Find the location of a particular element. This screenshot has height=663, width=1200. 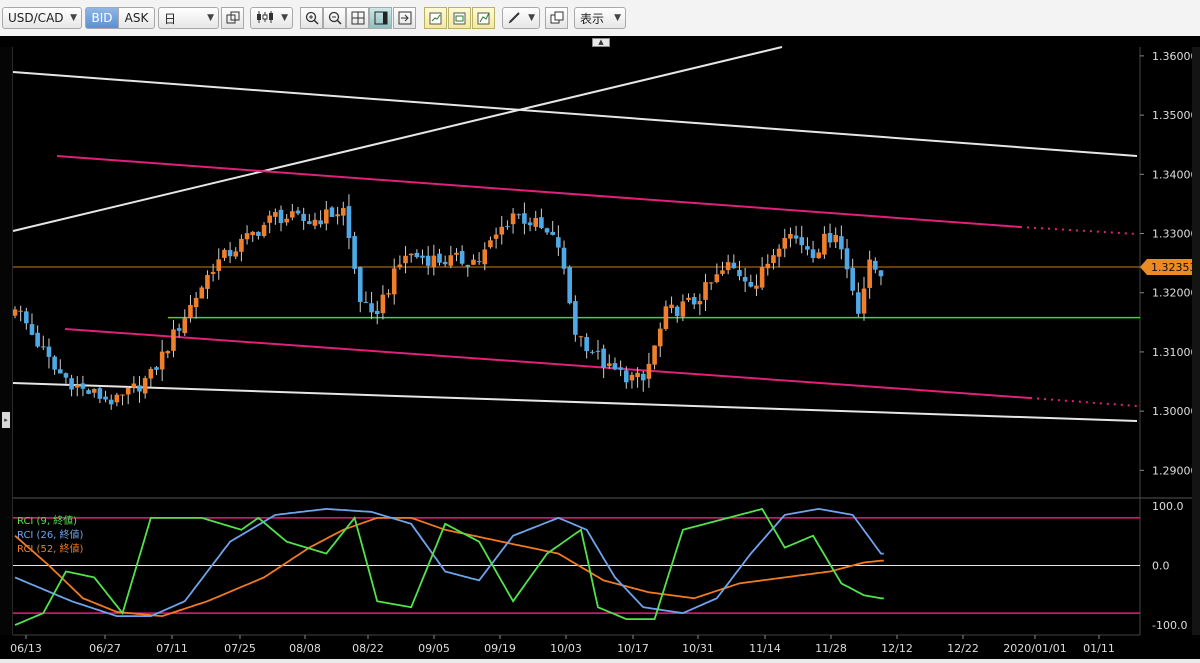

timeframe-label: 日 is located at coordinates (170, 18).